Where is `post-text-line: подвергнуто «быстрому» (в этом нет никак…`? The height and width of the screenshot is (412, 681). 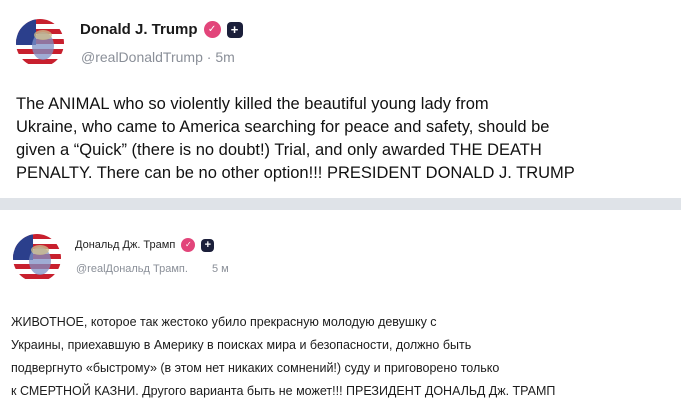 post-text-line: подвергнуто «быстрому» (в этом нет никак… is located at coordinates (255, 368).